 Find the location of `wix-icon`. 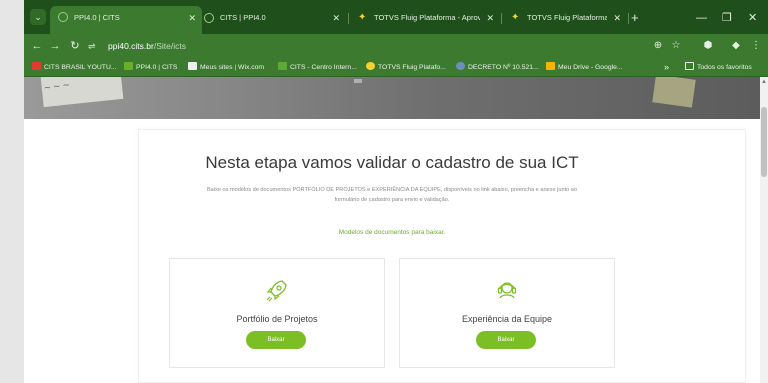

wix-icon is located at coordinates (192, 66).